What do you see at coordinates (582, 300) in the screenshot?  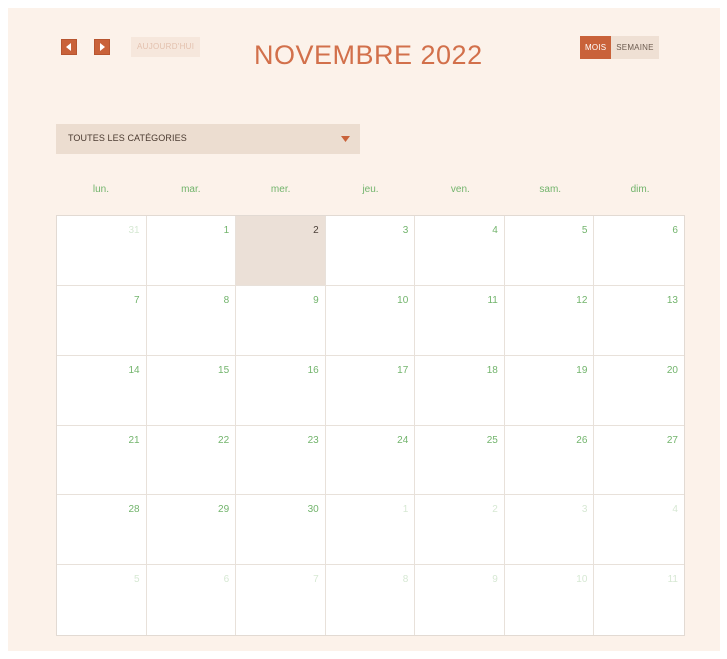 I see `day-number: 12` at bounding box center [582, 300].